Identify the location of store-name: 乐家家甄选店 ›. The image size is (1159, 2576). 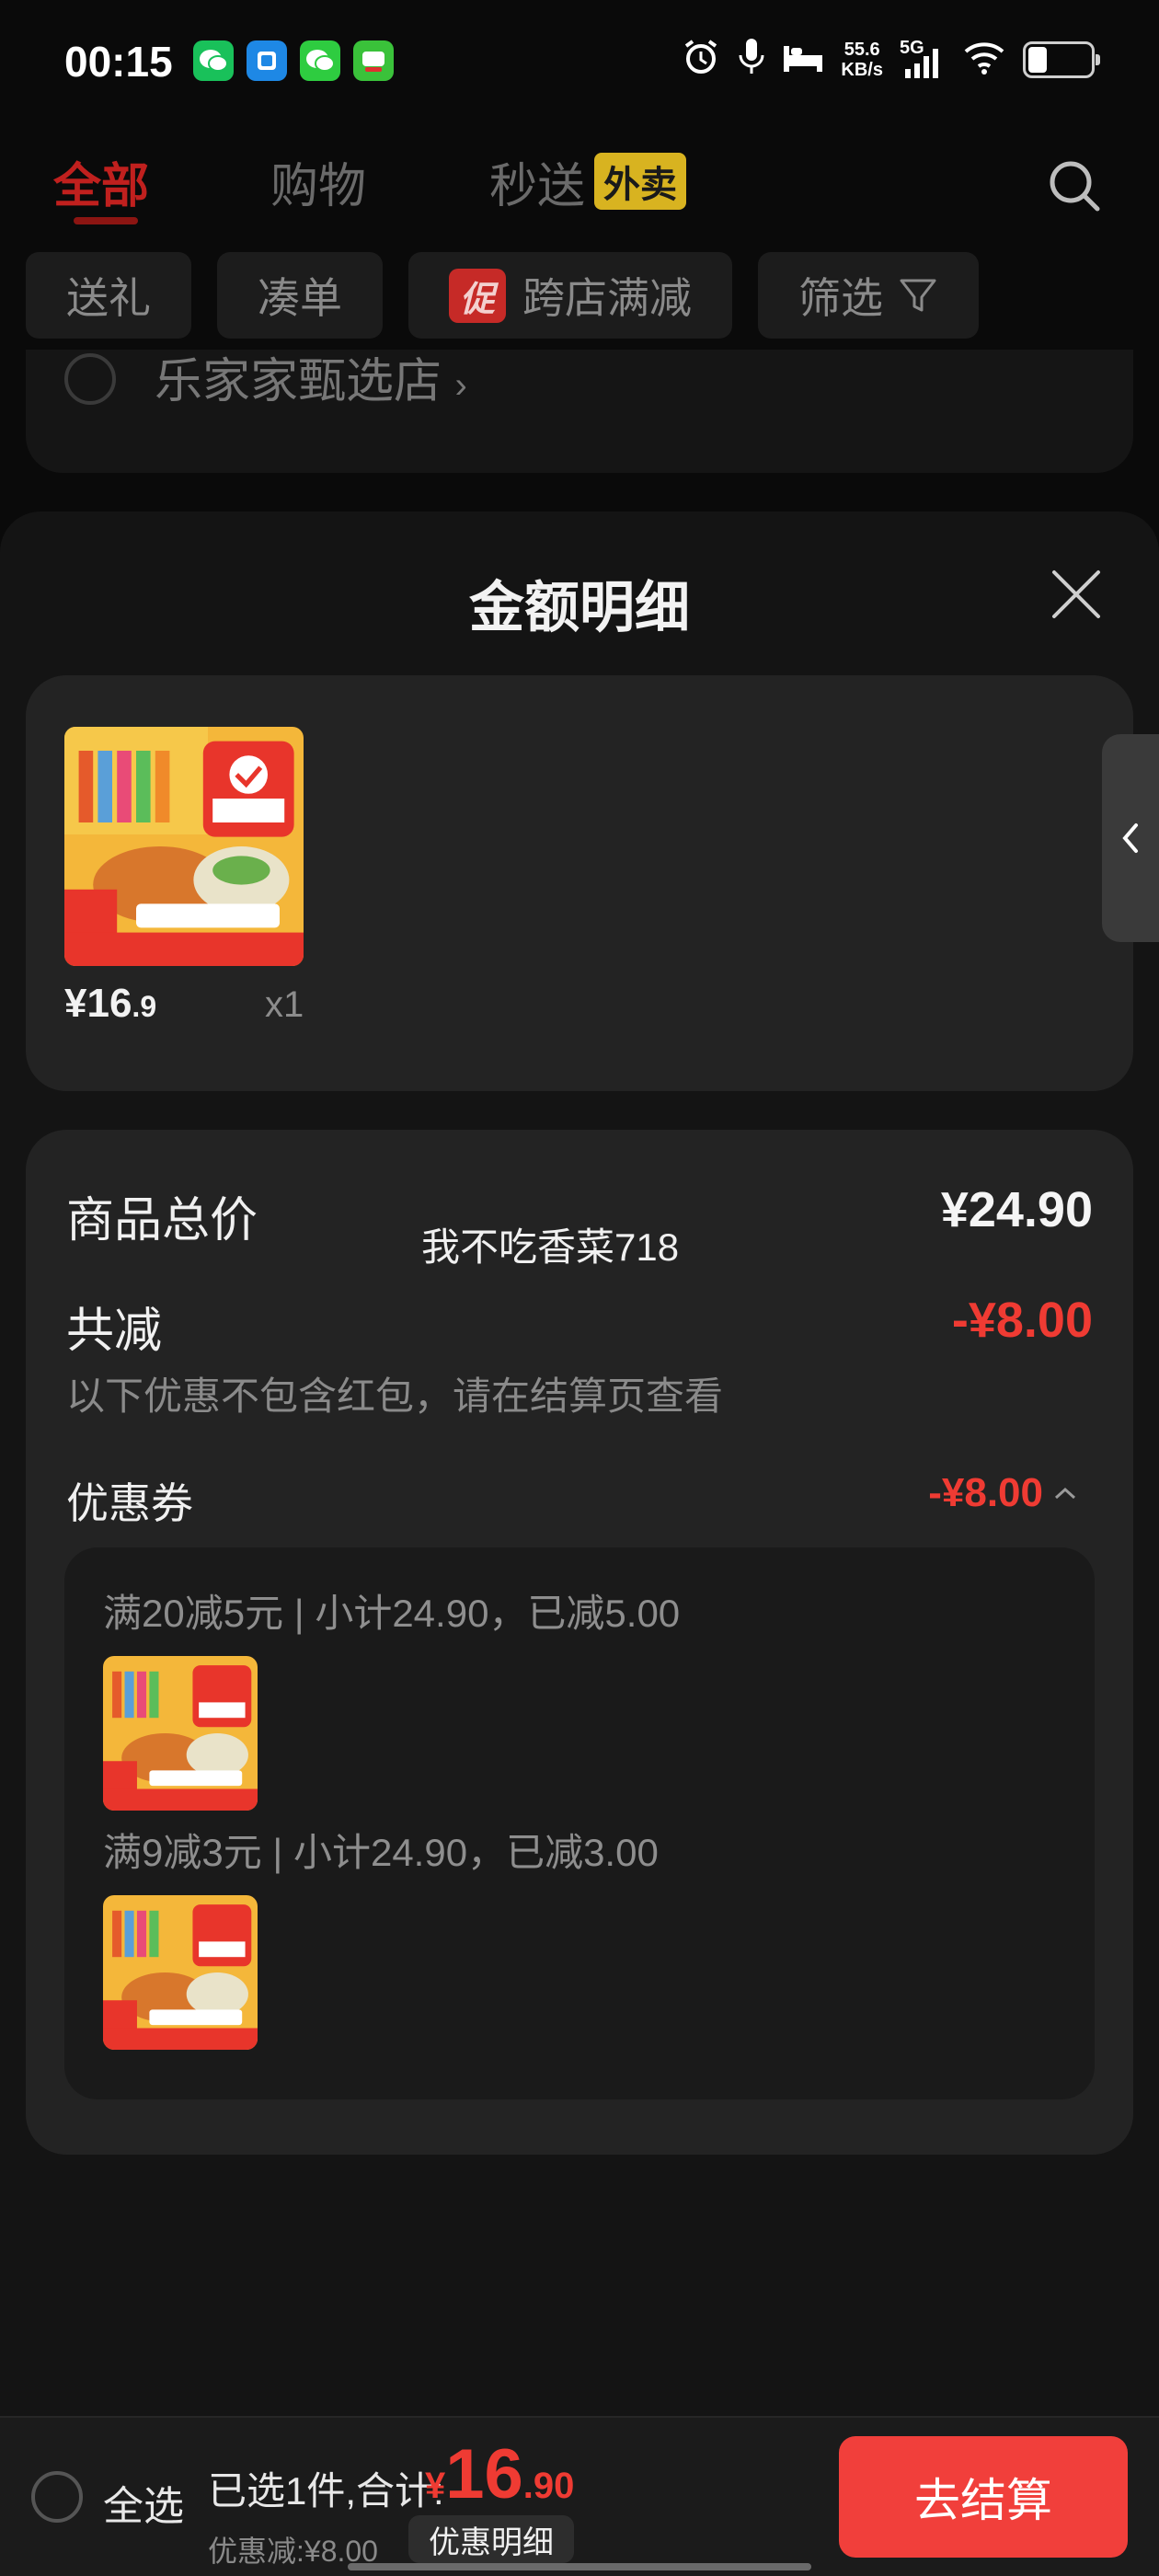
(311, 376).